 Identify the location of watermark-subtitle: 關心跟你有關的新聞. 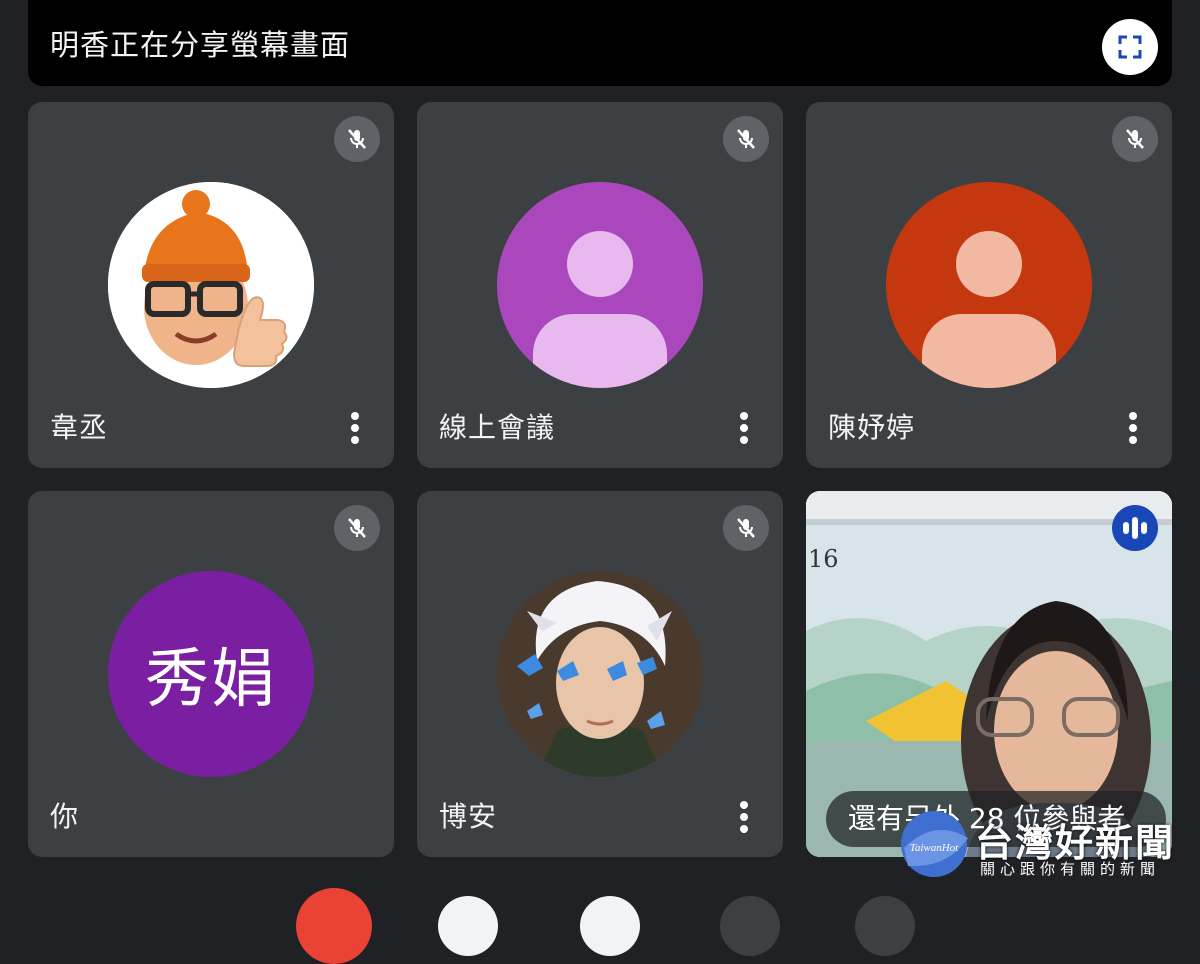
(1070, 869).